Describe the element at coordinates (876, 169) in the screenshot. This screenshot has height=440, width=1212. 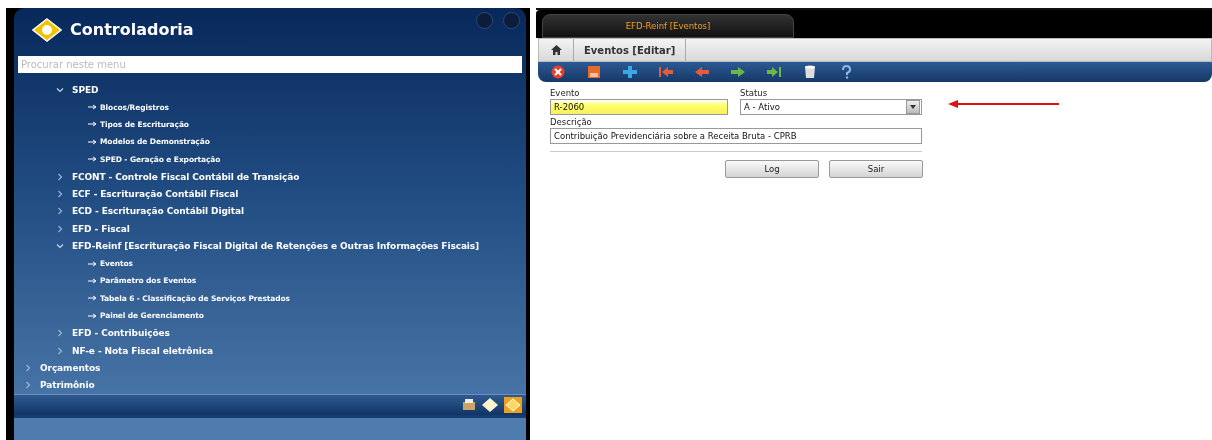
I see `action-button: Sair` at that location.